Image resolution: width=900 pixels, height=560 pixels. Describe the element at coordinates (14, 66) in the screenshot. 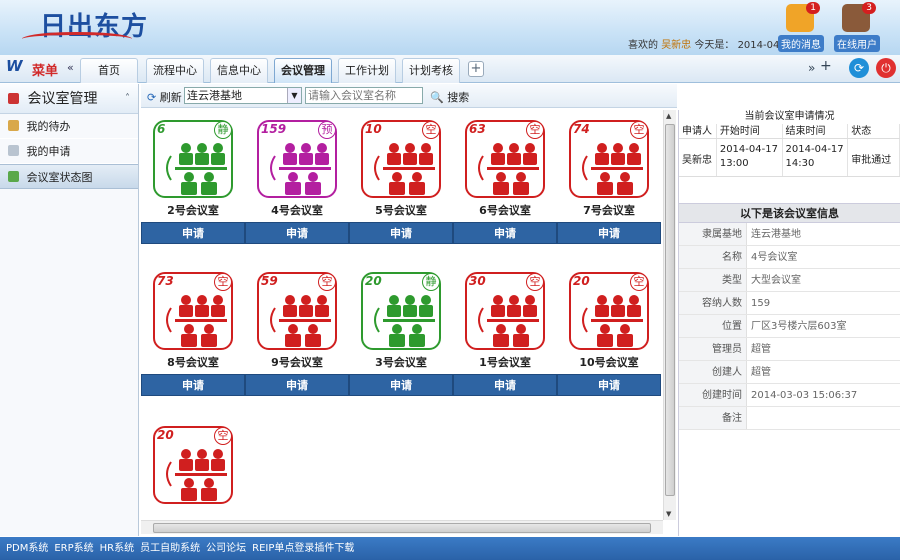

I see `brand-logo: W` at that location.